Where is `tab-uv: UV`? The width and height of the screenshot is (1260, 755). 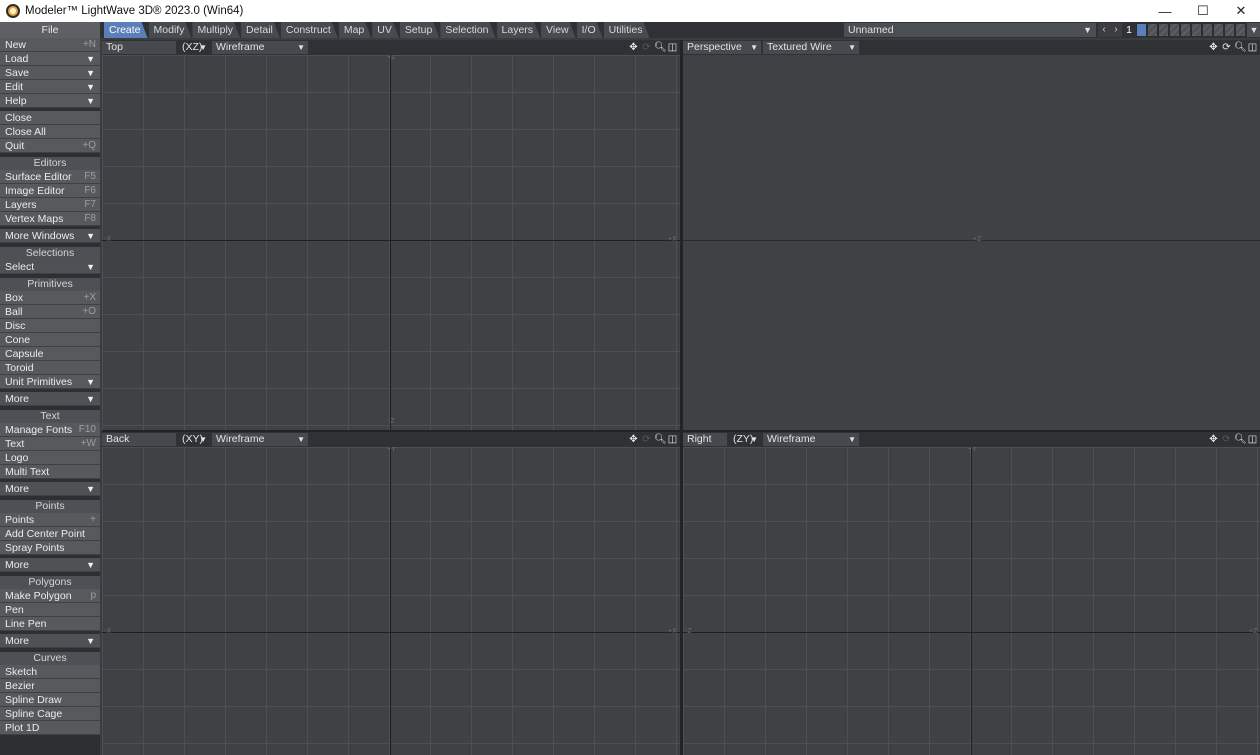 tab-uv: UV is located at coordinates (385, 30).